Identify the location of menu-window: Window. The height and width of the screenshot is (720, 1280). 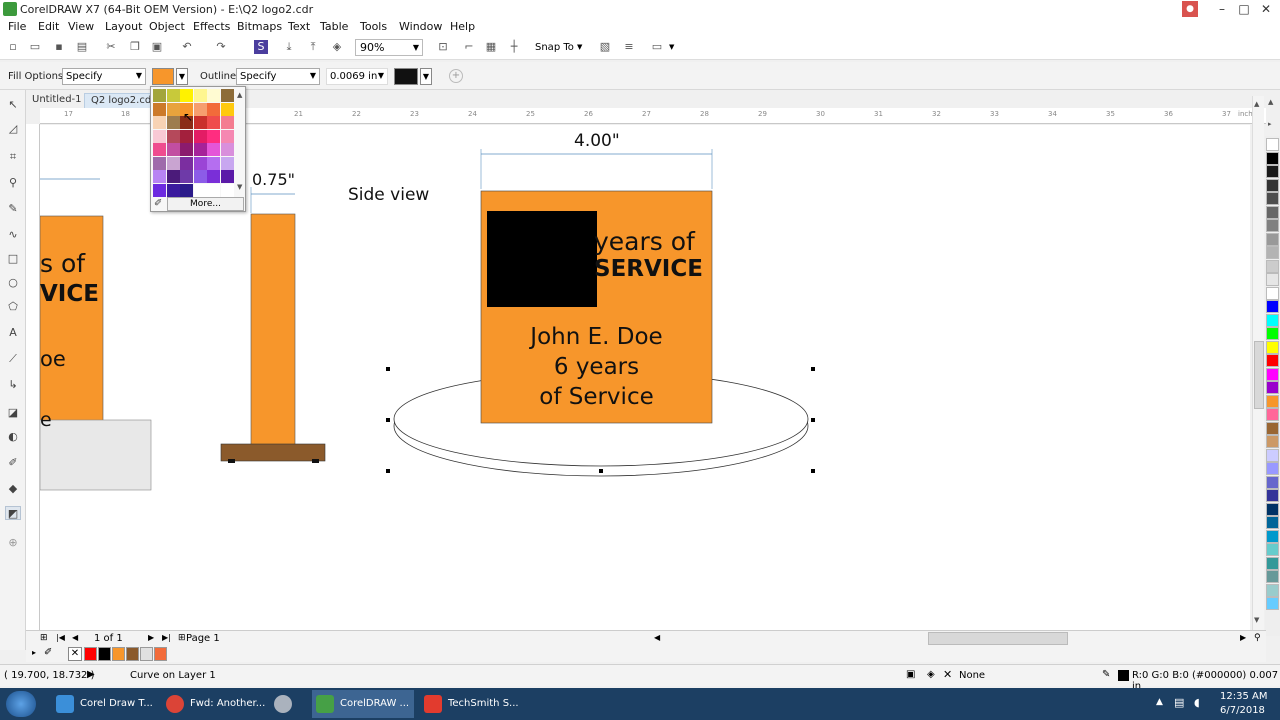
(420, 26).